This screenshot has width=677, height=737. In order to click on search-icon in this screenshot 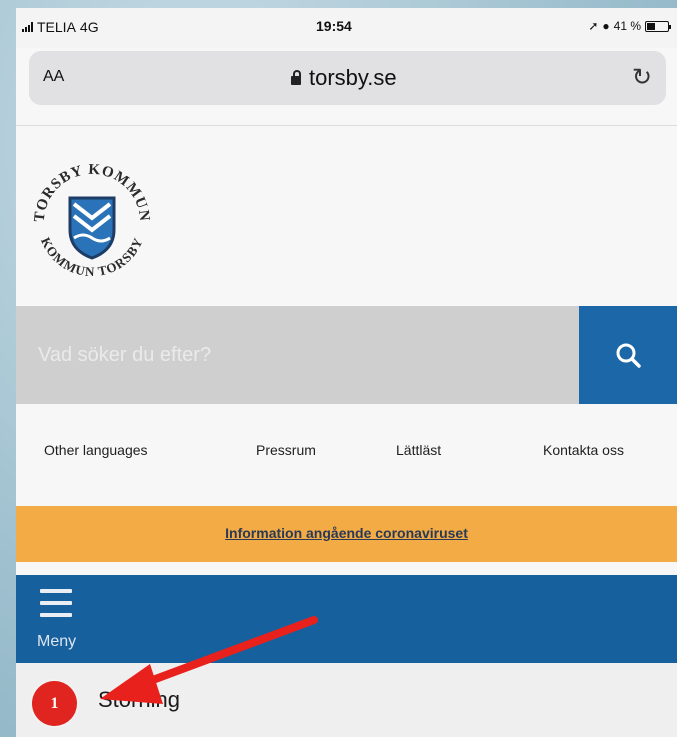, I will do `click(628, 355)`.